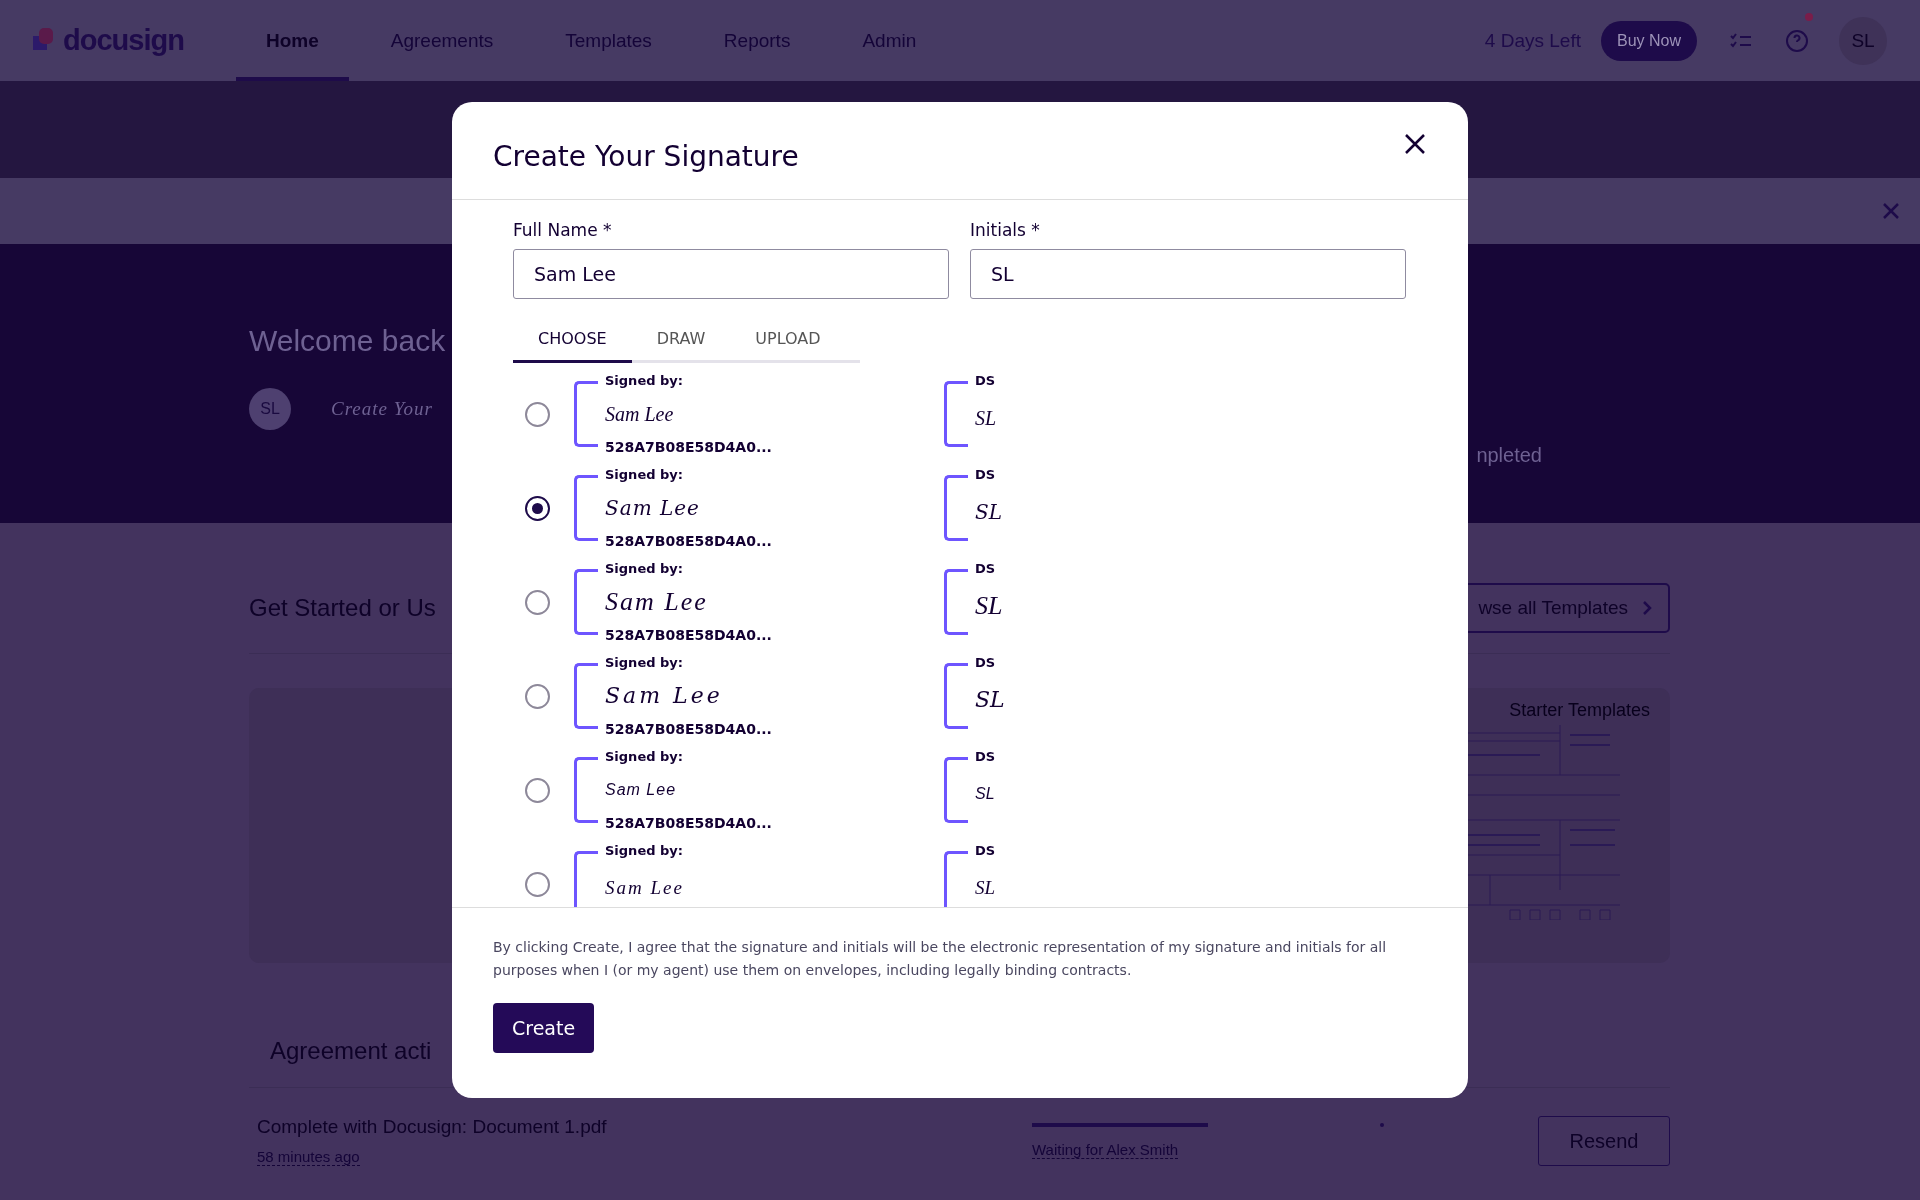  What do you see at coordinates (572, 340) in the screenshot?
I see `tab: CHOOSE` at bounding box center [572, 340].